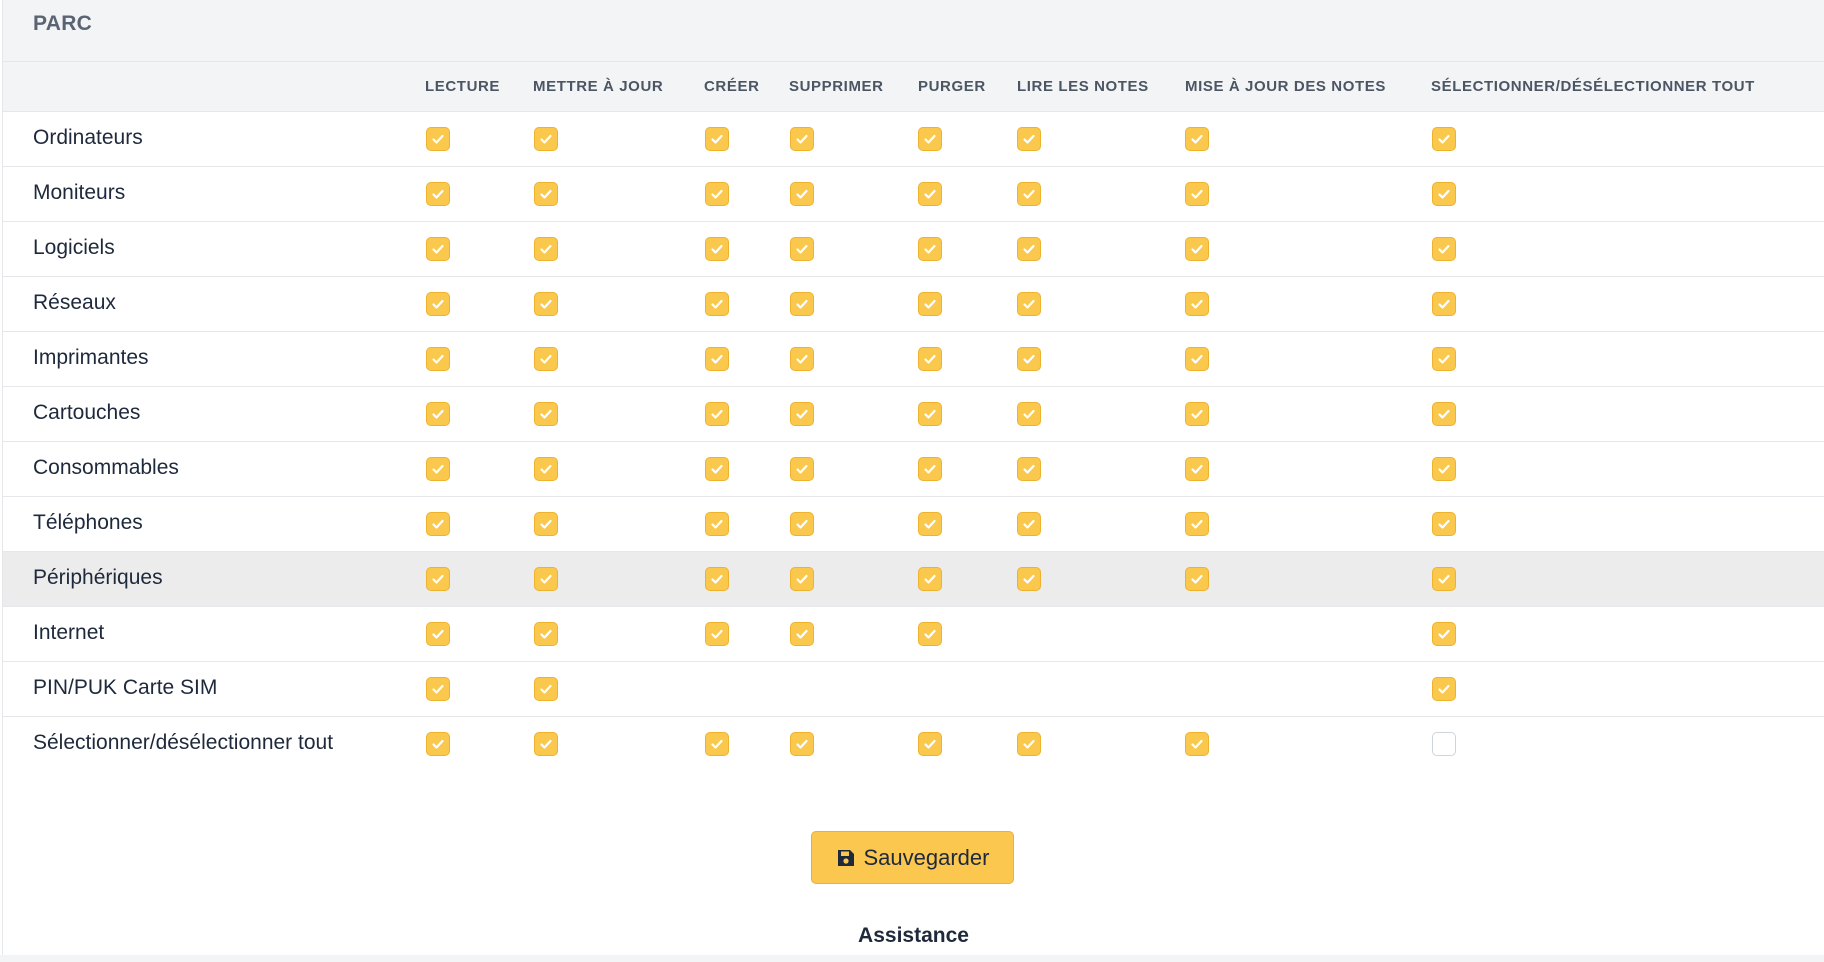 Image resolution: width=1824 pixels, height=962 pixels. What do you see at coordinates (913, 689) in the screenshot?
I see `table-row: PIN/PUK Carte SIM` at bounding box center [913, 689].